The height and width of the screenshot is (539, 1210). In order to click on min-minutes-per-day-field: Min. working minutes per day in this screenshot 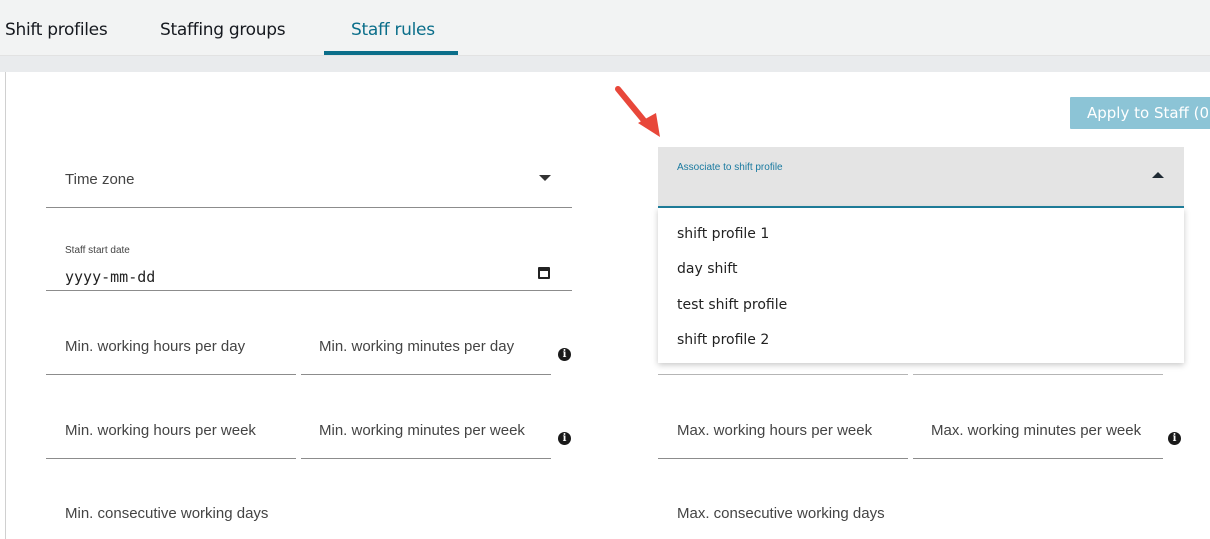, I will do `click(426, 345)`.